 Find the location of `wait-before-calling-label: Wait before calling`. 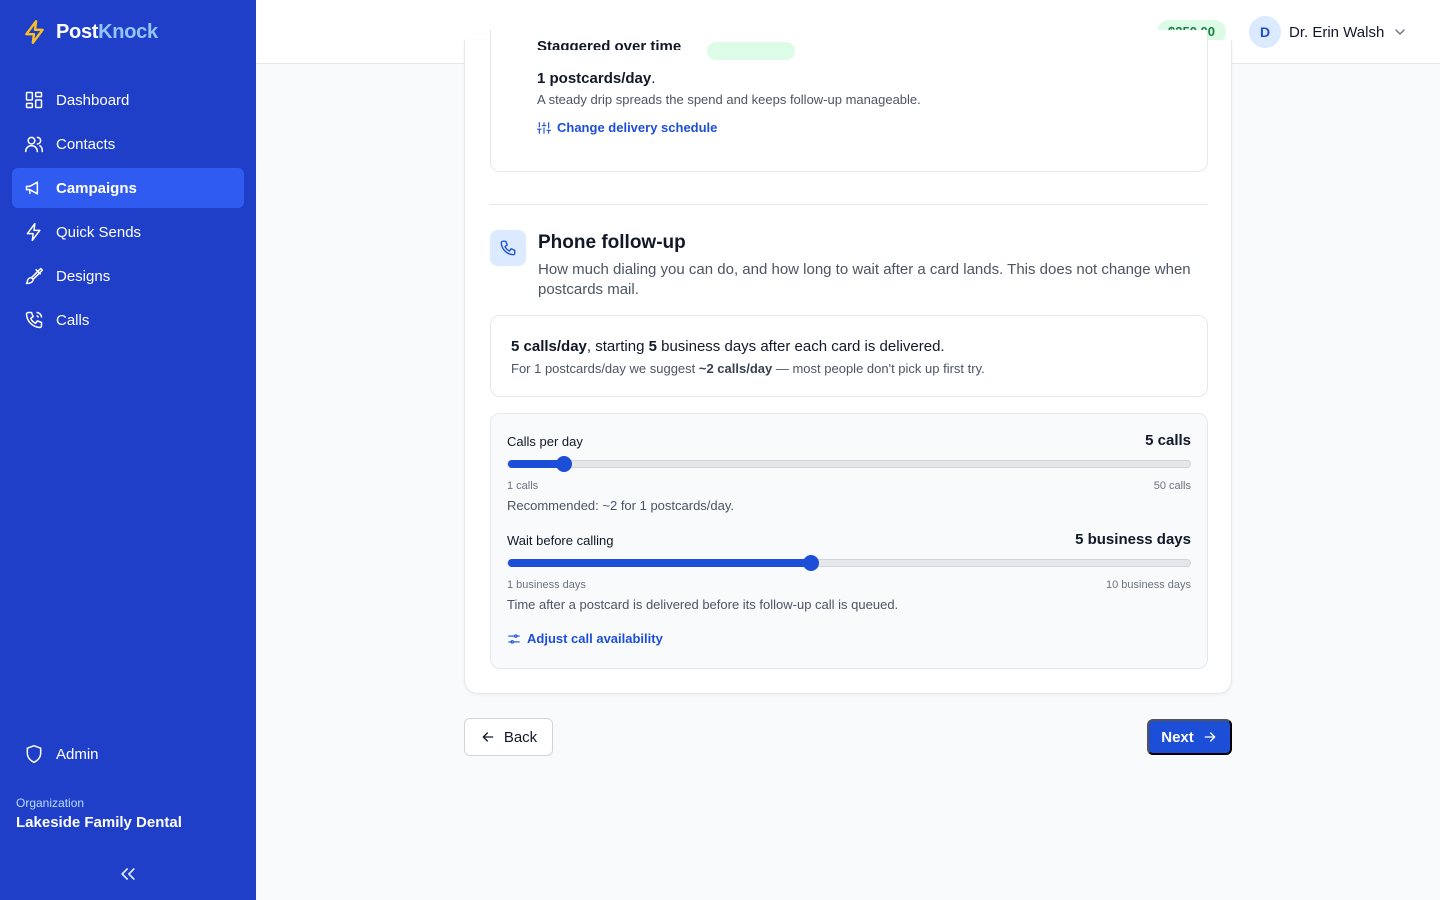

wait-before-calling-label: Wait before calling is located at coordinates (560, 540).